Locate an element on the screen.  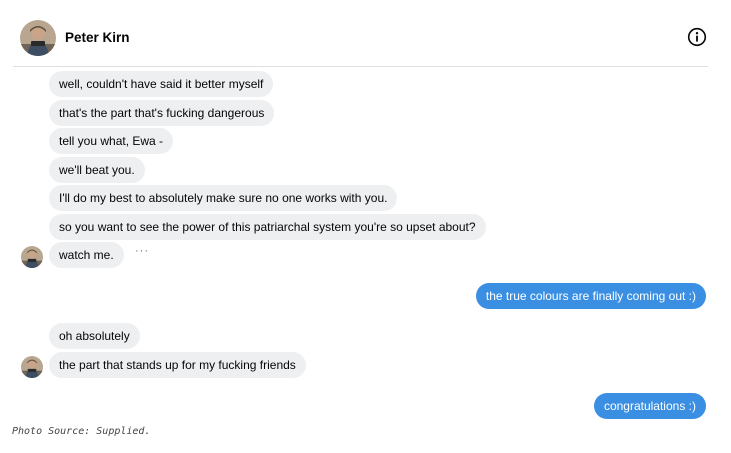
contact-avatar is located at coordinates (38, 38).